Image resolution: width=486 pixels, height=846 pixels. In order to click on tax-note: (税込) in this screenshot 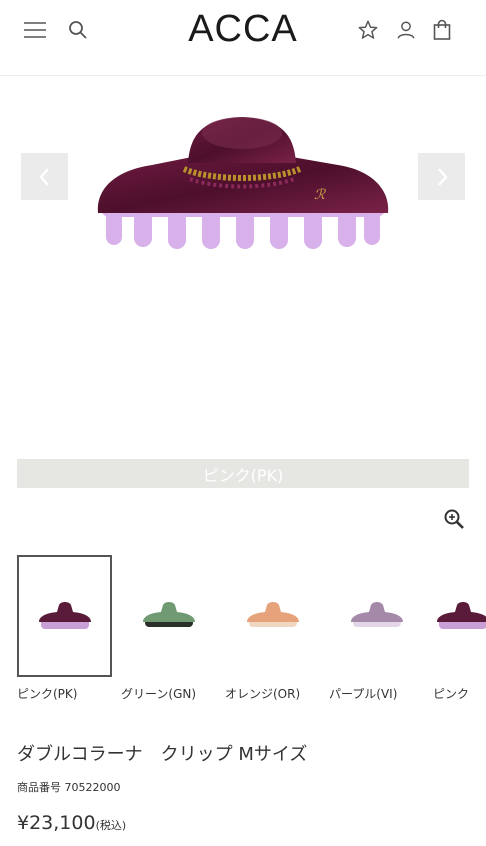, I will do `click(111, 825)`.